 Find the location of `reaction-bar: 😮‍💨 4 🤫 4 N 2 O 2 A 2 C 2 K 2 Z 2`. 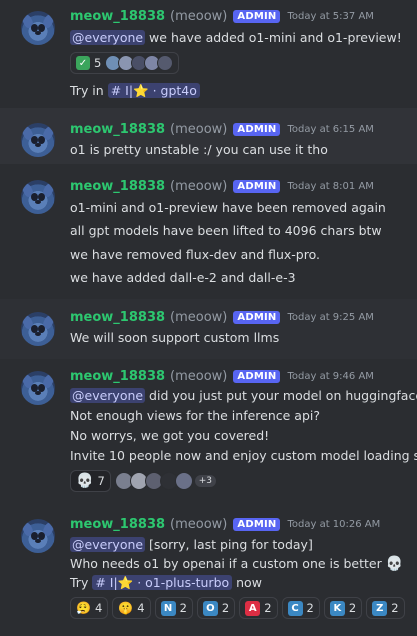

reaction-bar: 😮‍💨 4 🤫 4 N 2 O 2 A 2 C 2 K 2 Z 2 is located at coordinates (237, 608).